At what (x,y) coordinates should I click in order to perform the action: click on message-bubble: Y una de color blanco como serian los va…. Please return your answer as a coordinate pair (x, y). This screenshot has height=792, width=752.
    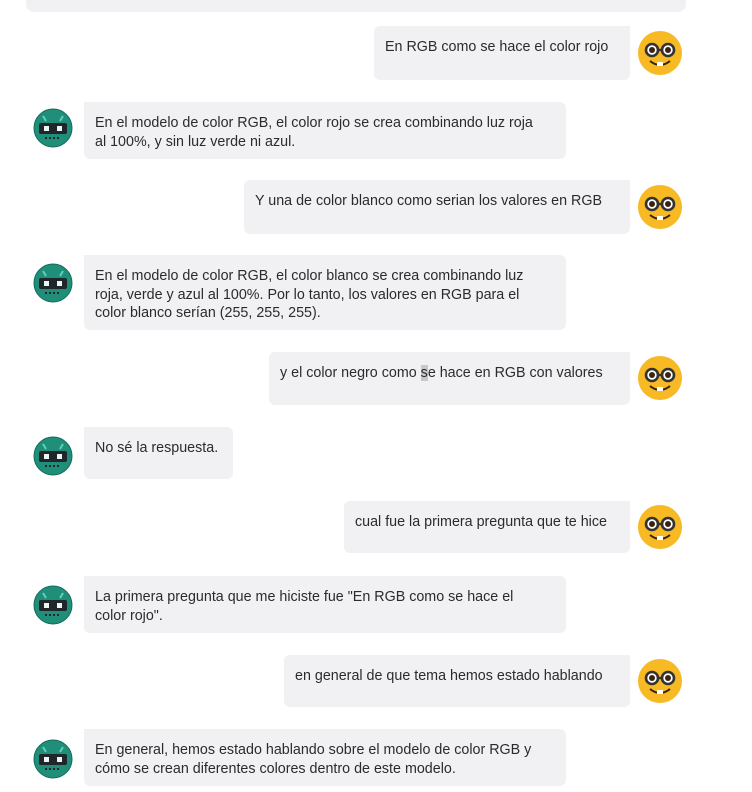
    Looking at the image, I should click on (437, 207).